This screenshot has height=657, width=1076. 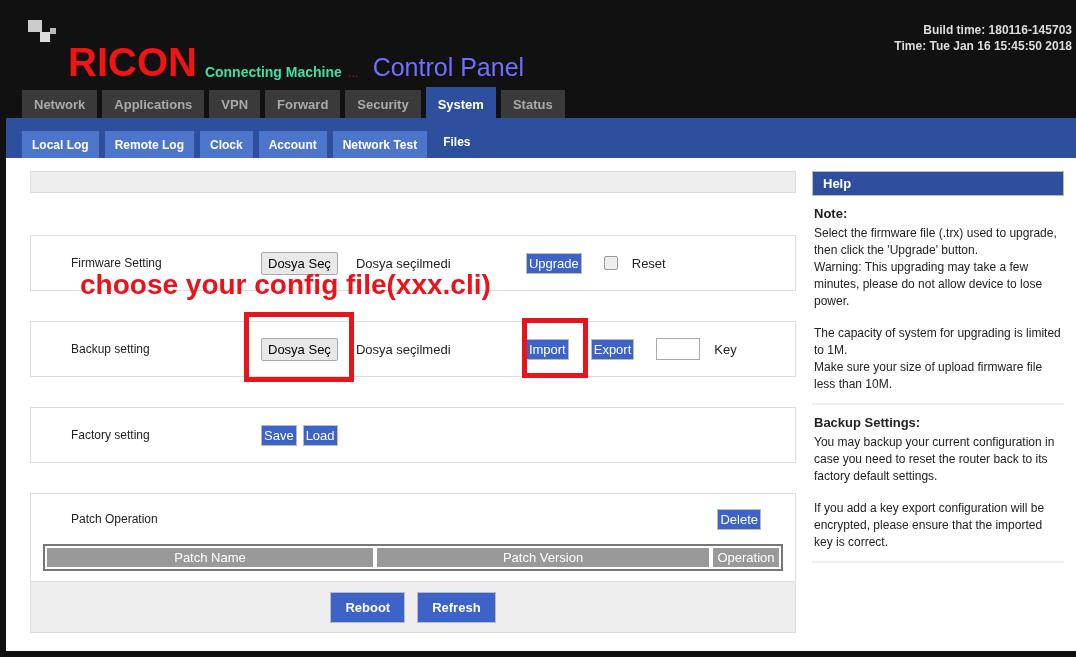 I want to click on help-text: Warning: This upgrading may take a few minutes, please do not allow device to lose power., so click(x=929, y=284).